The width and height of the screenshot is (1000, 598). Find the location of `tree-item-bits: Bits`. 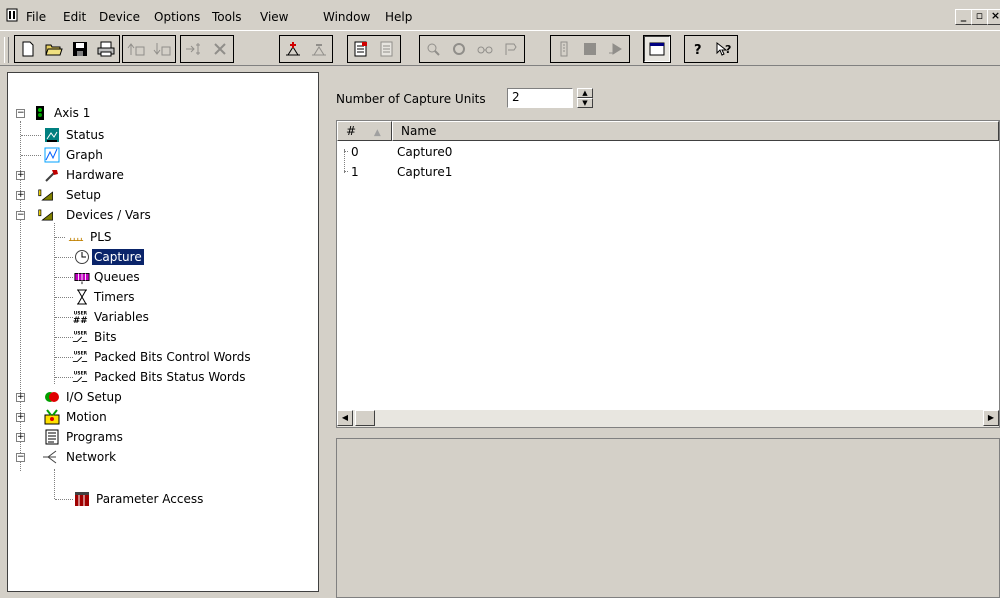

tree-item-bits: Bits is located at coordinates (105, 337).